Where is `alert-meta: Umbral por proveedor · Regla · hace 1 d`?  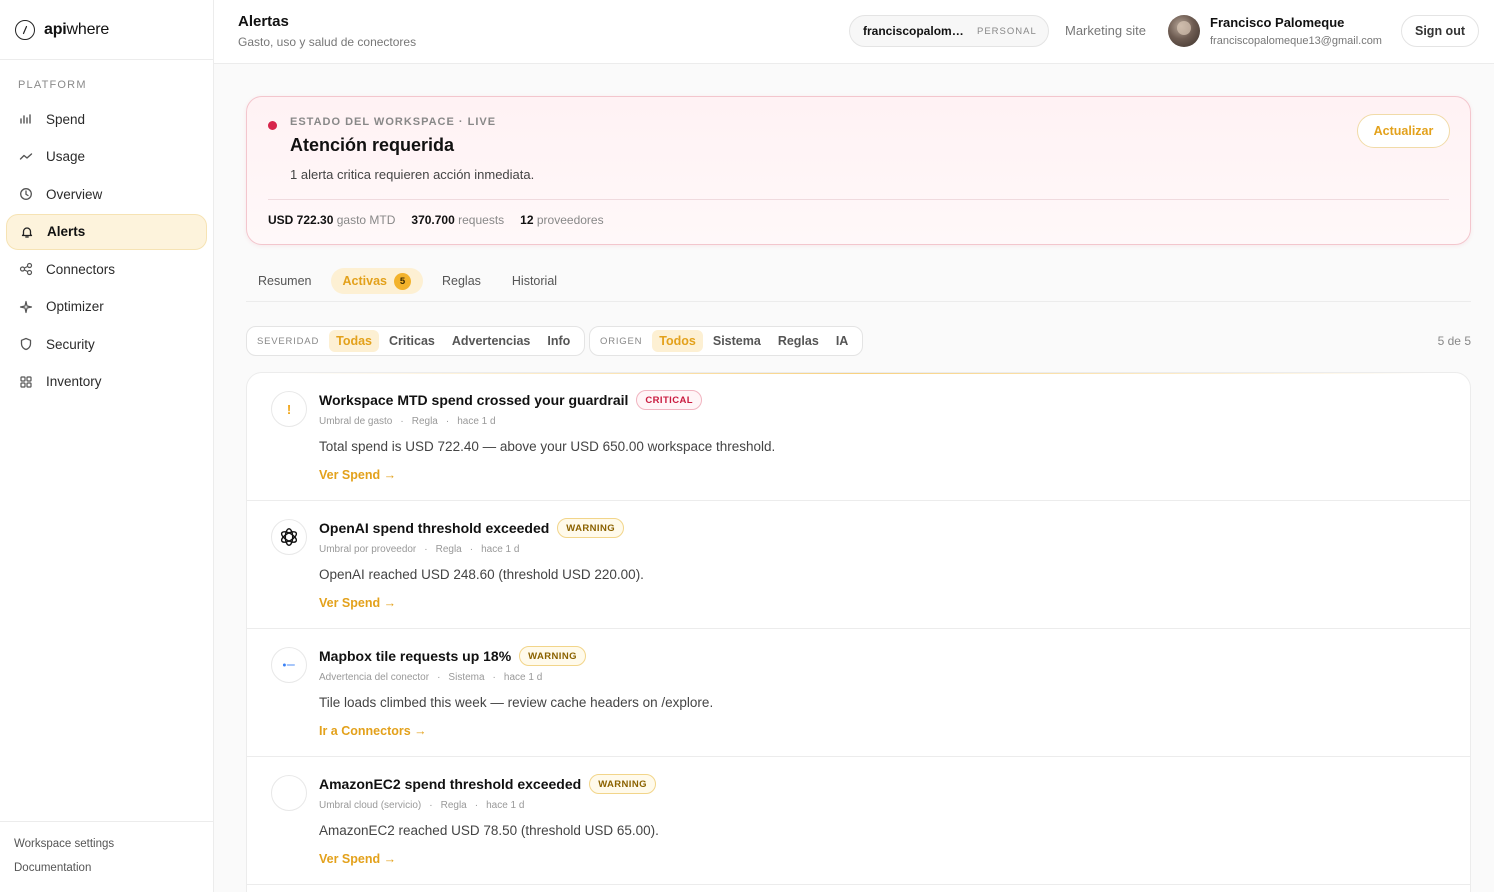
alert-meta: Umbral por proveedor · Regla · hace 1 d is located at coordinates (419, 549).